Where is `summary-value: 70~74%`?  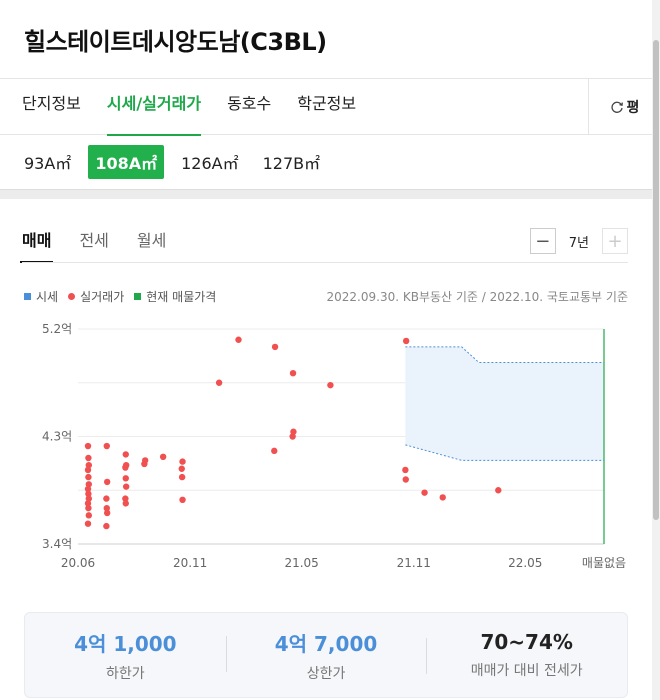
summary-value: 70~74% is located at coordinates (526, 642).